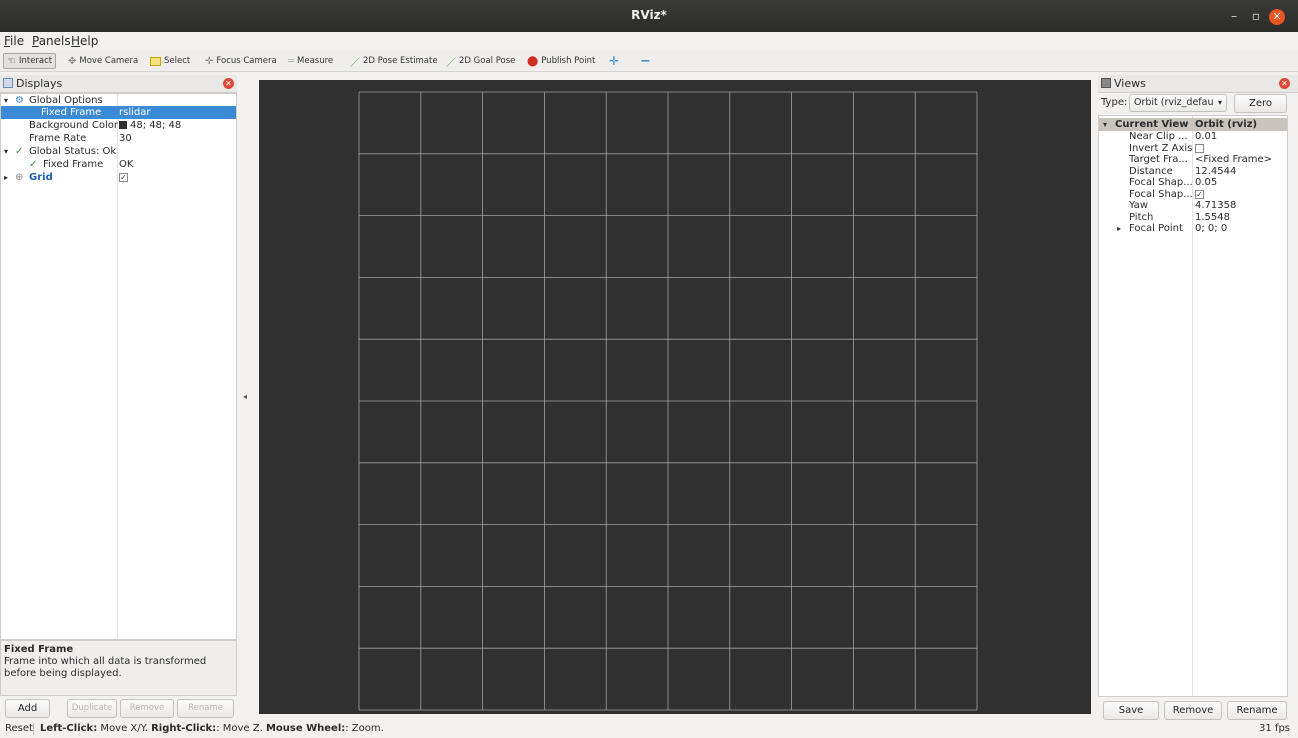  What do you see at coordinates (125, 138) in the screenshot?
I see `frame-rate-value: 30` at bounding box center [125, 138].